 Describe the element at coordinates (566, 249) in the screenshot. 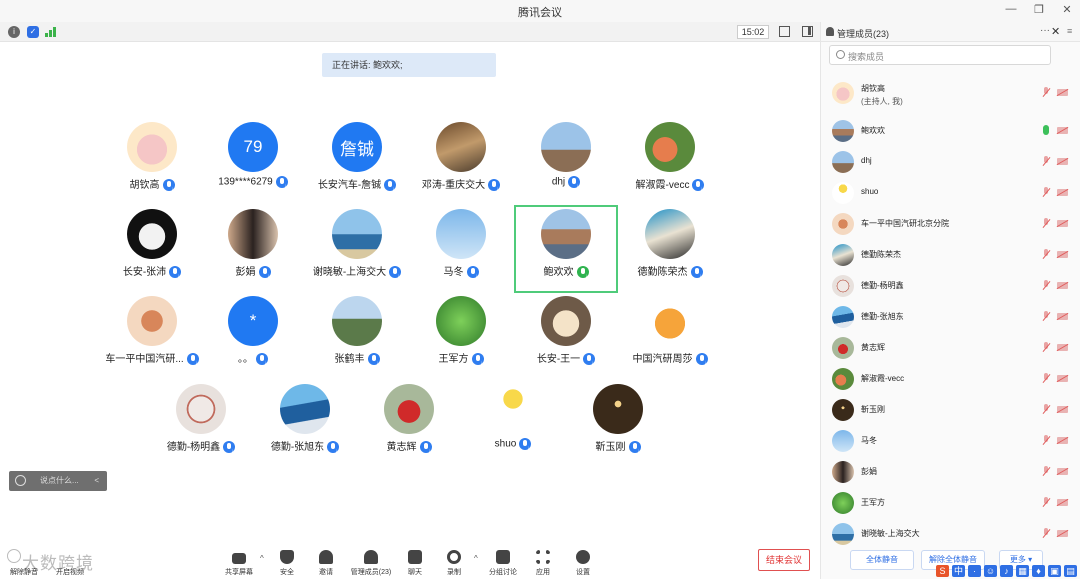

I see `participant-tile: 鲍欢欢` at that location.